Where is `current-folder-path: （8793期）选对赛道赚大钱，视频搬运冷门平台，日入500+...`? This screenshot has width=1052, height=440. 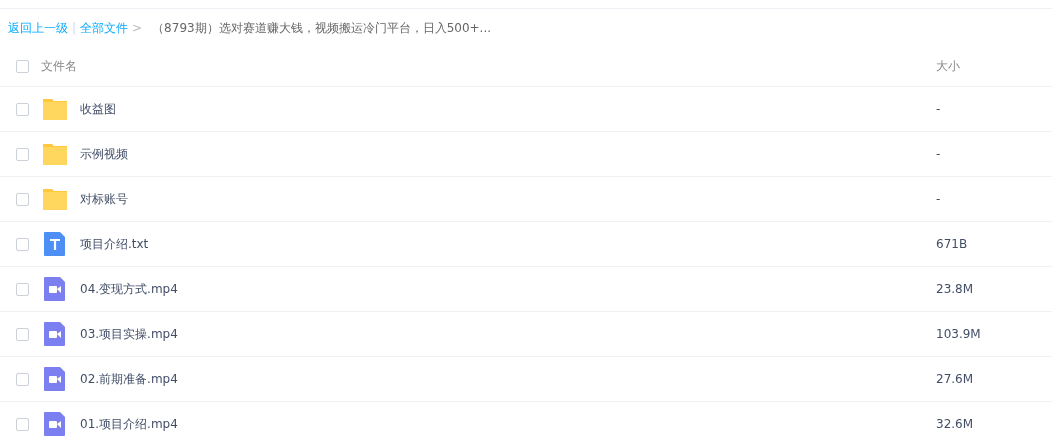
current-folder-path: （8793期）选对赛道赚大钱，视频搬运冷门平台，日入500+... is located at coordinates (322, 28).